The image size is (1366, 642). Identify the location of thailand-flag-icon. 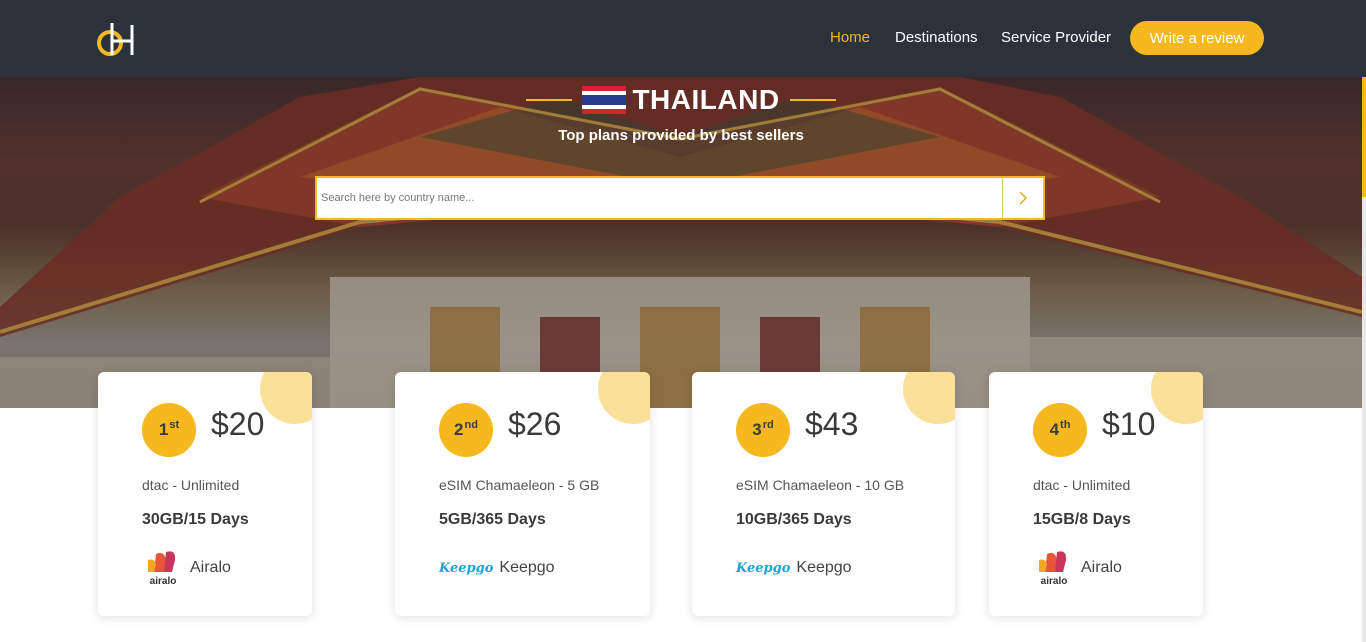
(604, 100).